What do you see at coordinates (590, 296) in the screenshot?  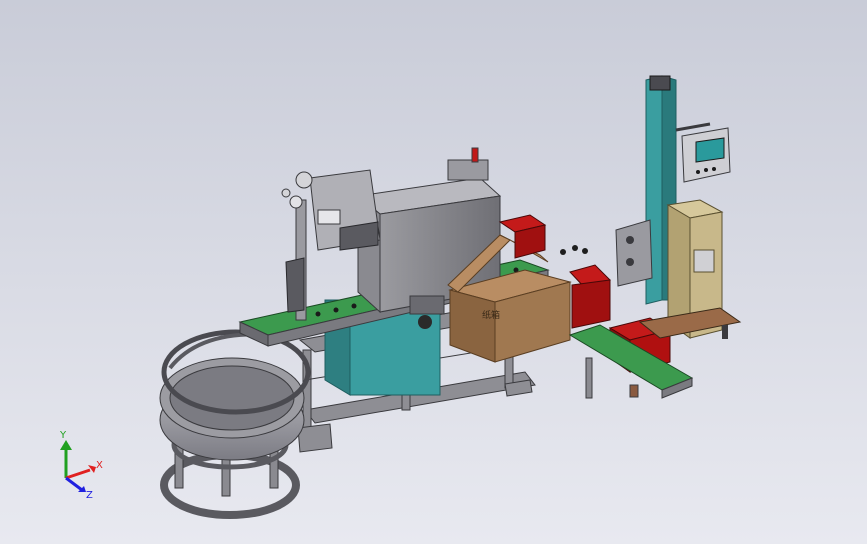 I see `red-box-middle` at bounding box center [590, 296].